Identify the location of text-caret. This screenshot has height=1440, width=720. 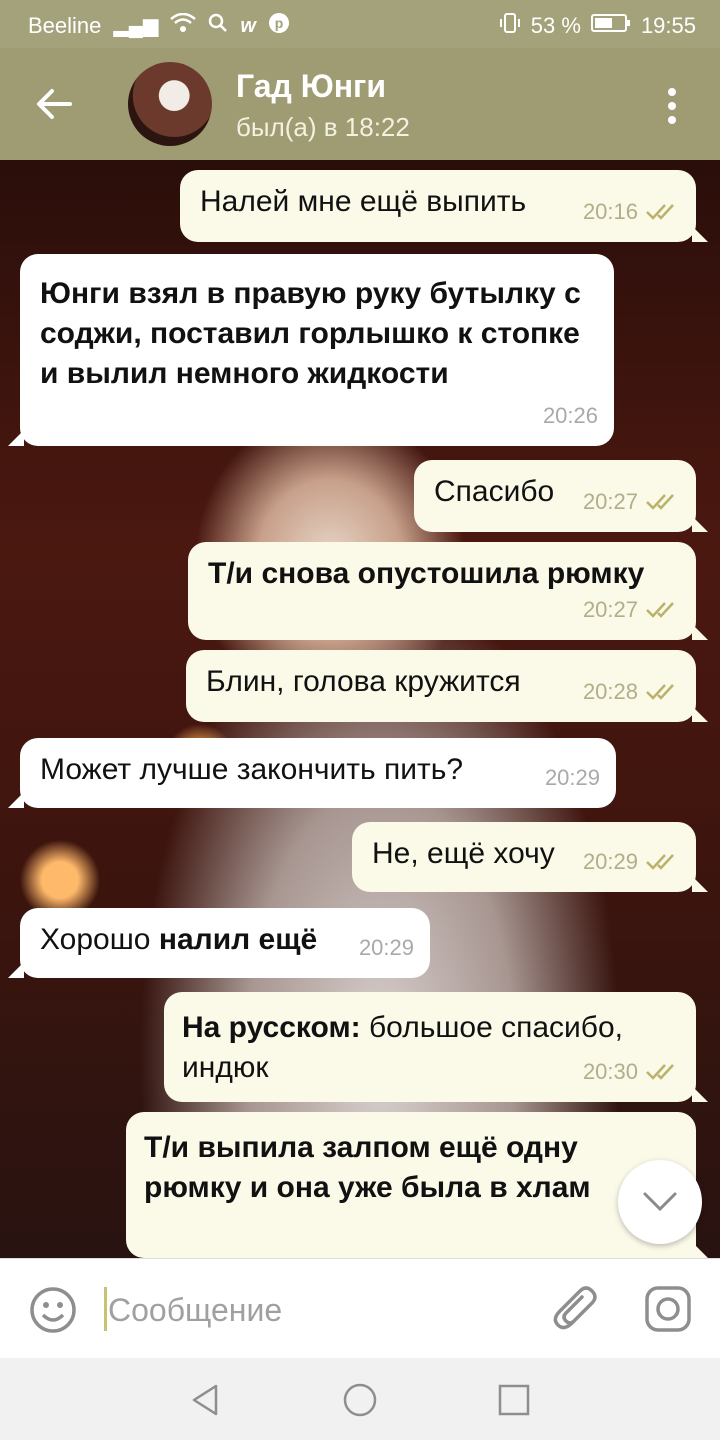
(105, 1309).